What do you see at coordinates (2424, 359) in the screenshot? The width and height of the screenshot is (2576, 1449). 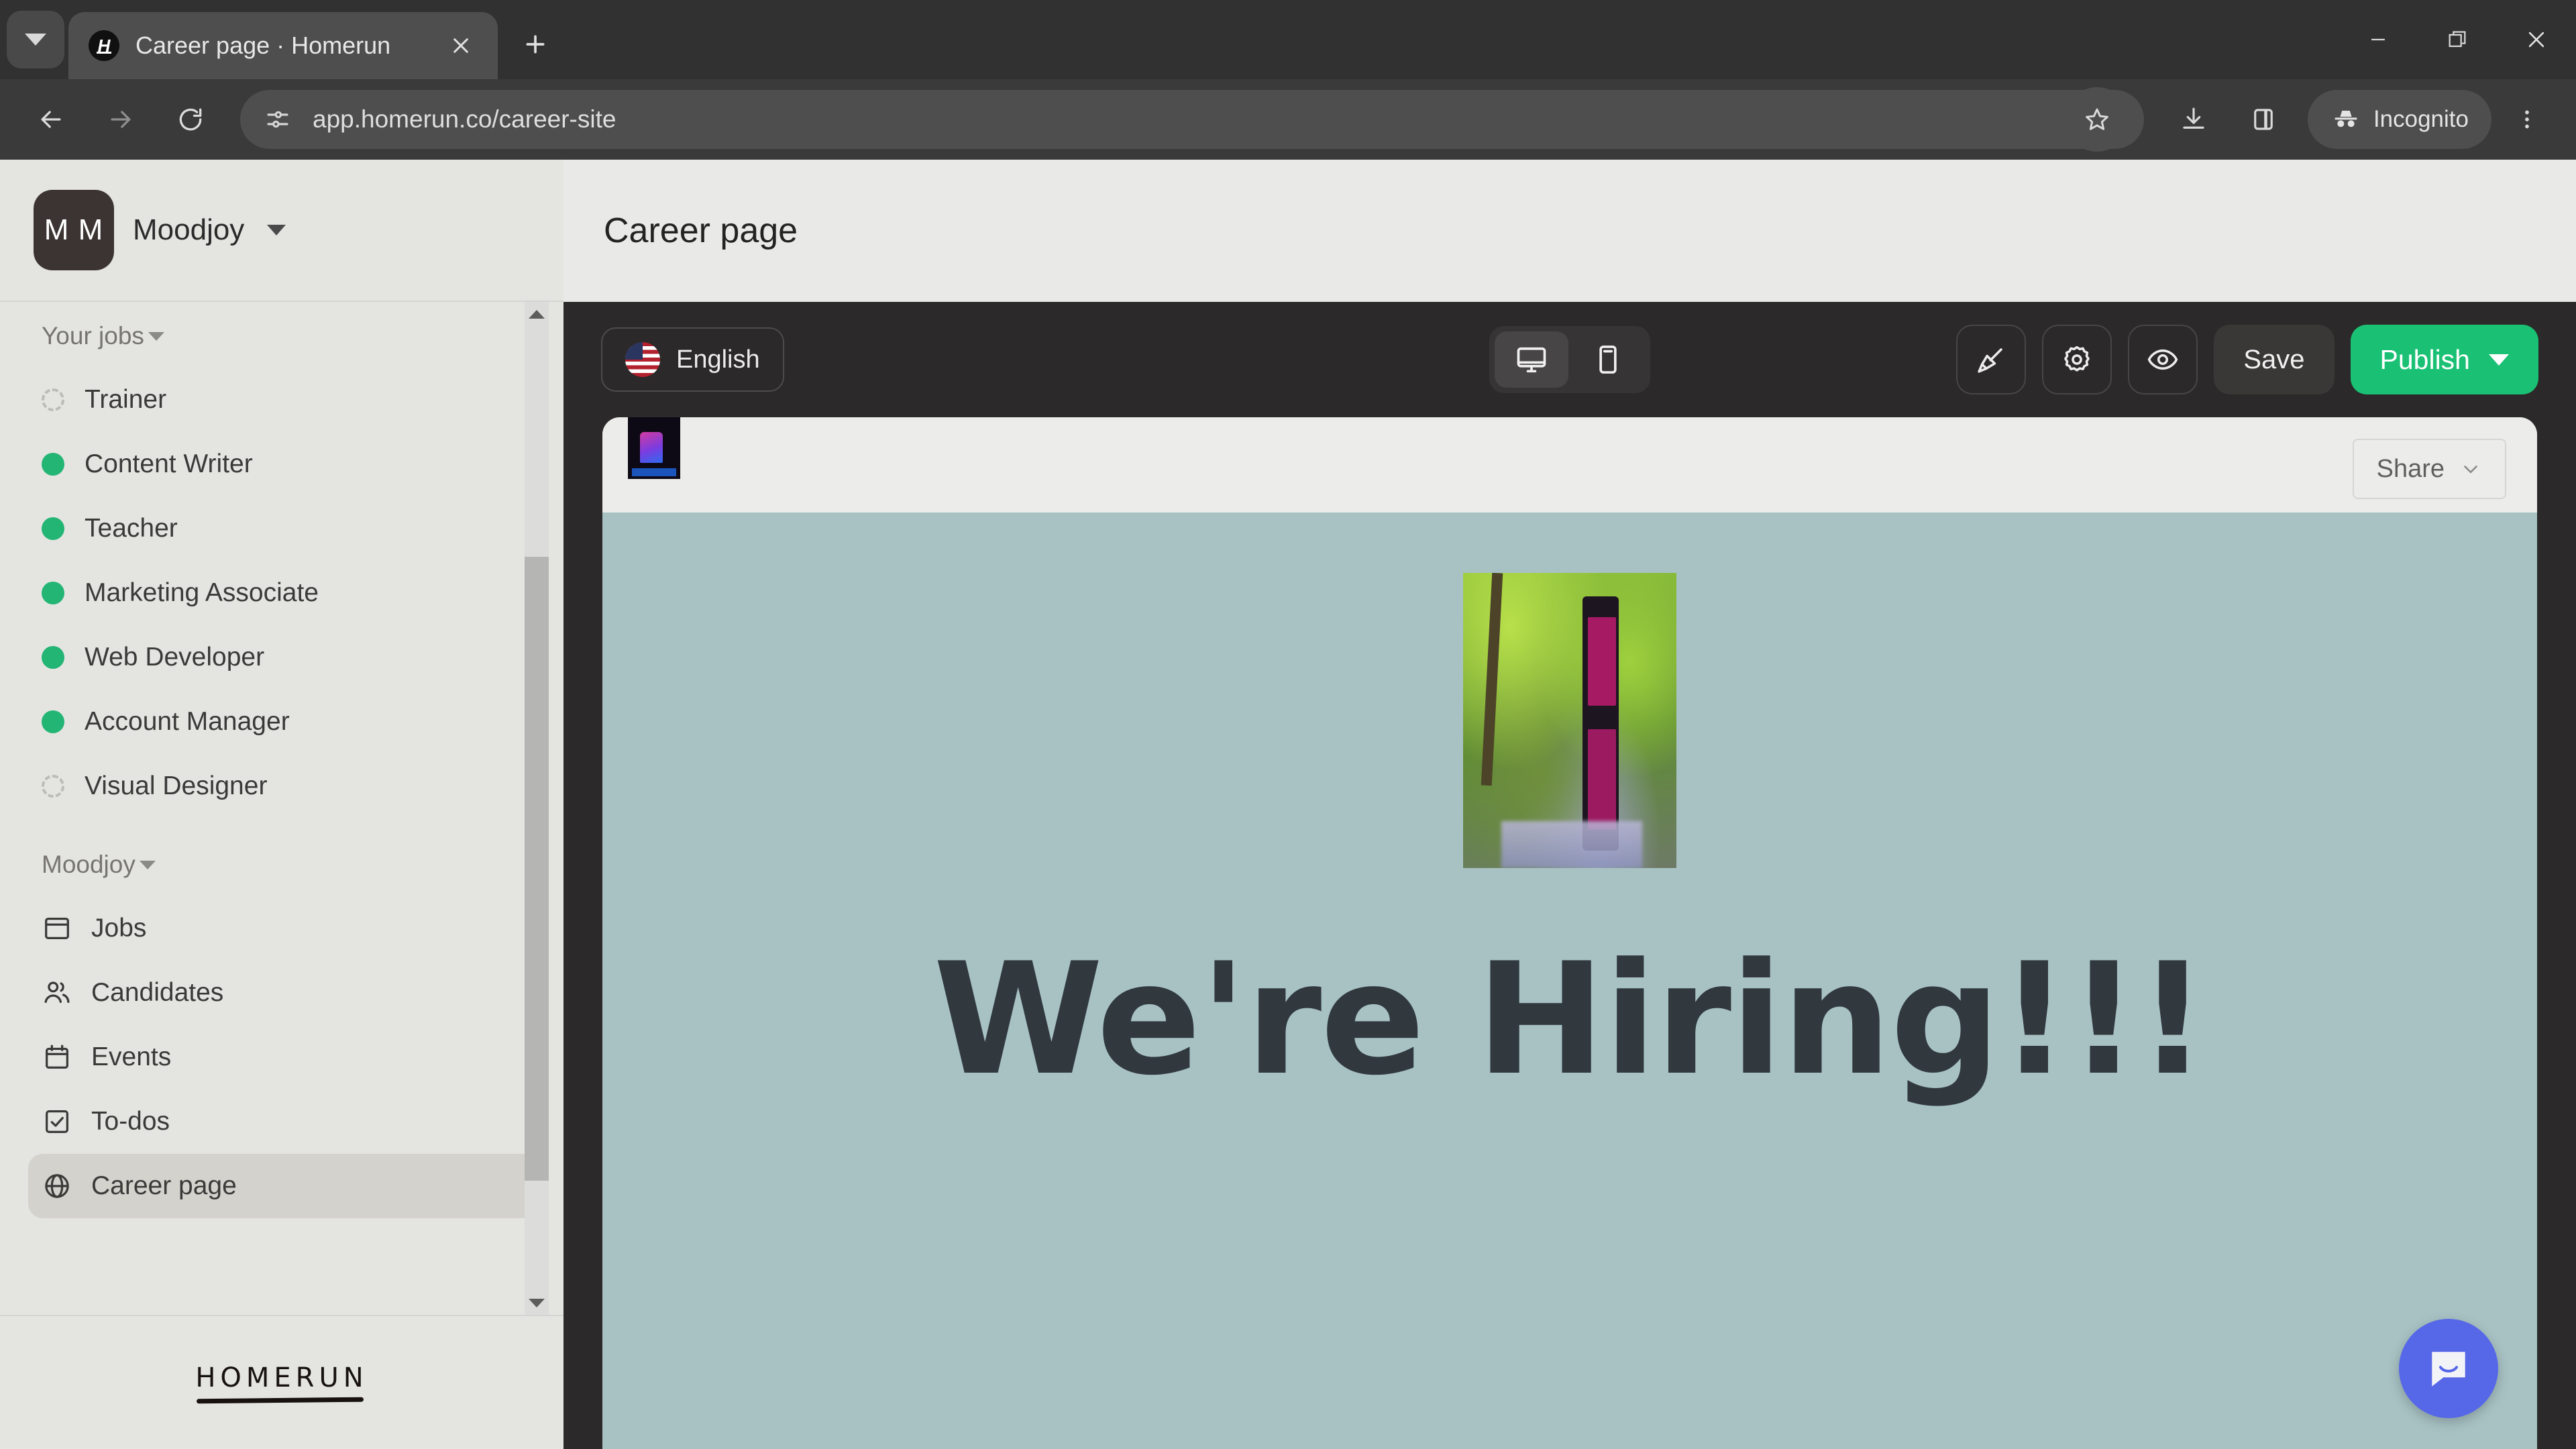 I see `publish-label: Publish` at bounding box center [2424, 359].